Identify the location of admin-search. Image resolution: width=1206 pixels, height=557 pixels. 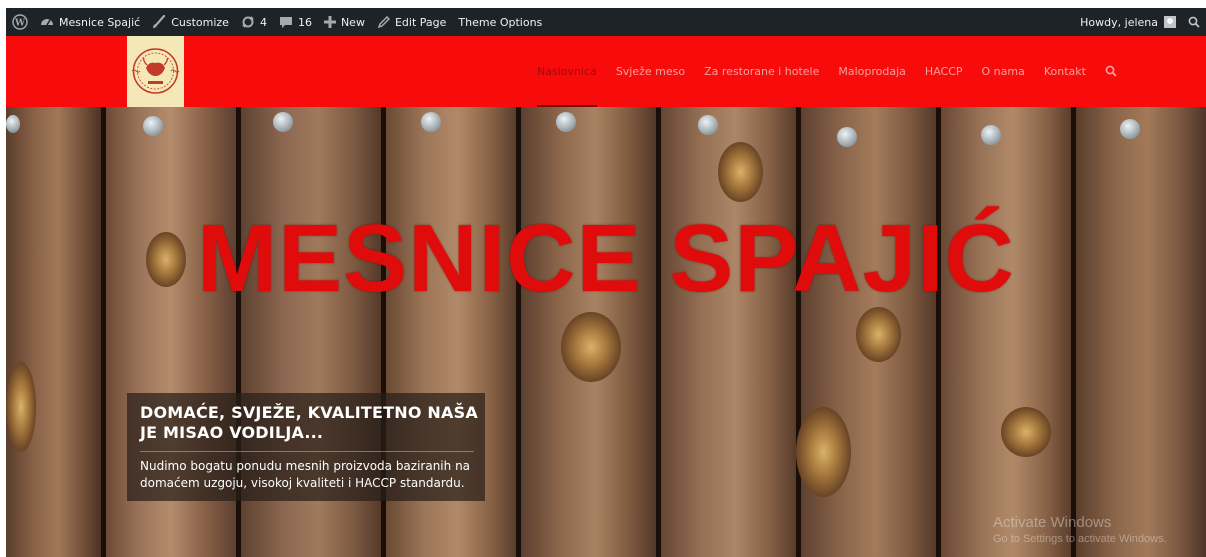
(1194, 22).